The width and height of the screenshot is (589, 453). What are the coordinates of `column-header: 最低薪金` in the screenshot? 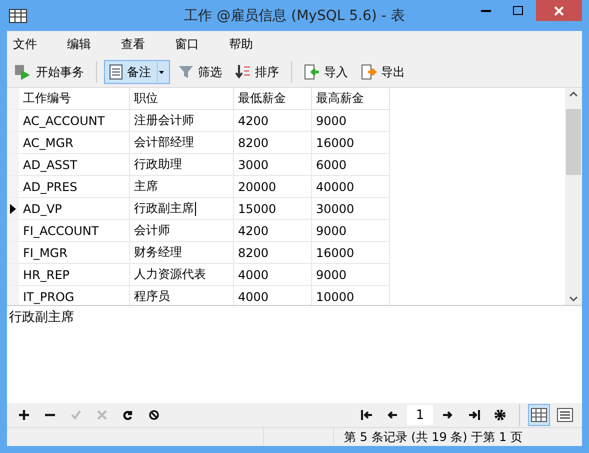 It's located at (273, 99).